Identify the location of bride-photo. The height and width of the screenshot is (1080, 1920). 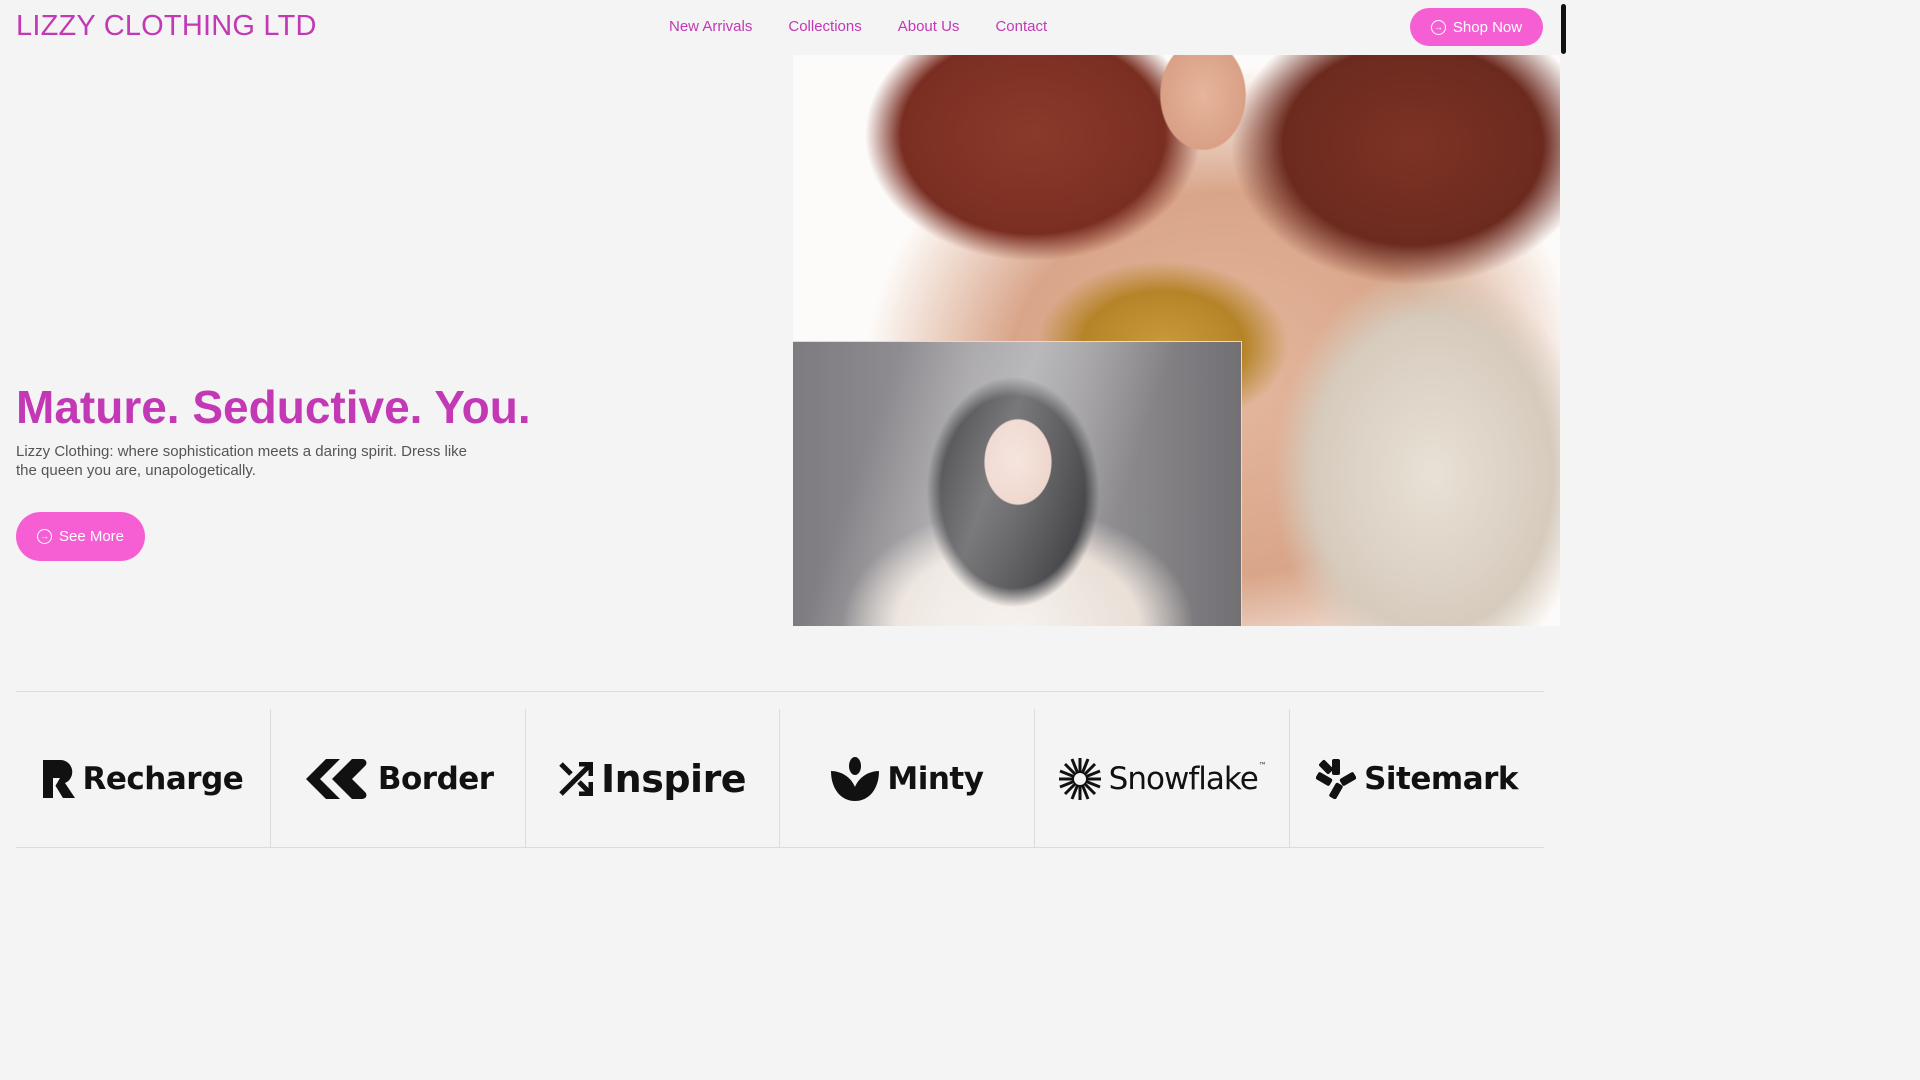
(1017, 483).